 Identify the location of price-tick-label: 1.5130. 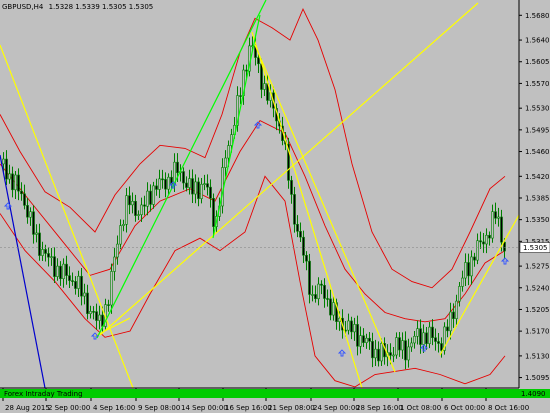
(537, 356).